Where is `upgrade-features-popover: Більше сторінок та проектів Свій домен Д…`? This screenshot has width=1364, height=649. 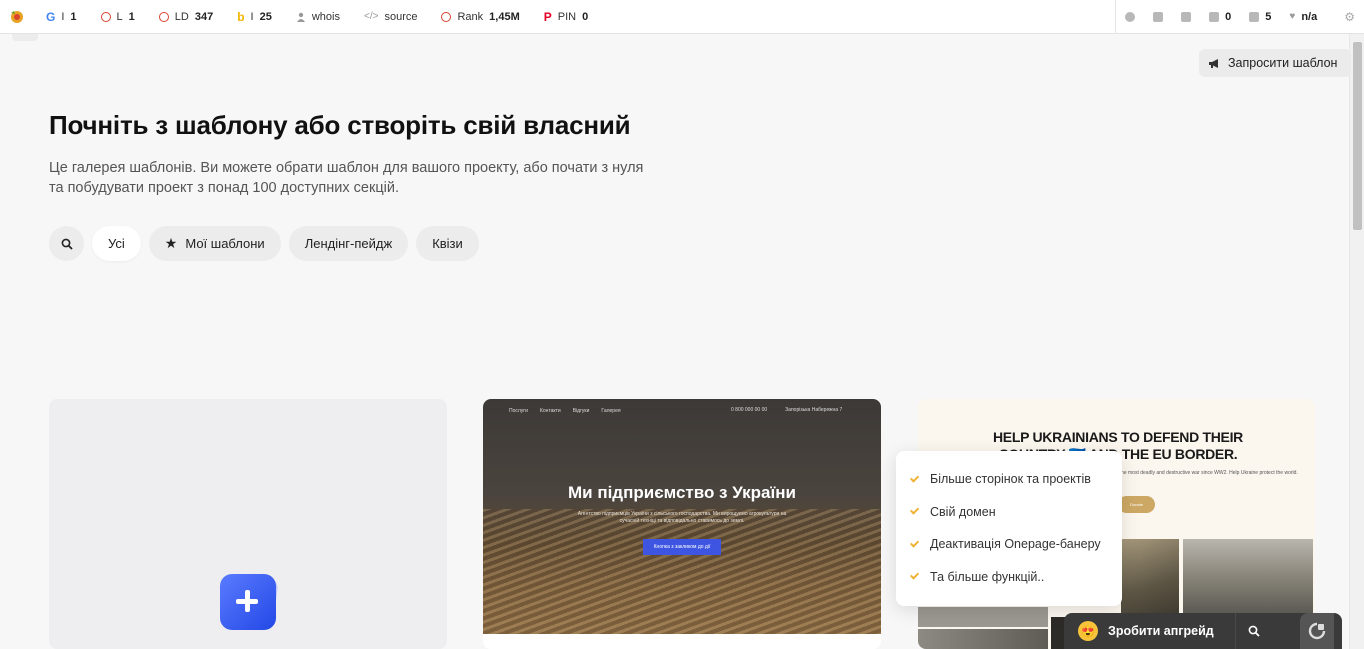
upgrade-features-popover: Більше сторінок та проектів Свій домен Д… is located at coordinates (1009, 528).